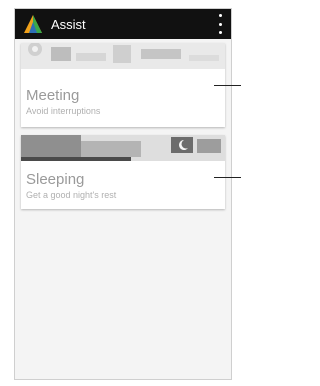 Image resolution: width=320 pixels, height=386 pixels. Describe the element at coordinates (63, 111) in the screenshot. I see `card-subtitle: Avoid interruptions` at that location.